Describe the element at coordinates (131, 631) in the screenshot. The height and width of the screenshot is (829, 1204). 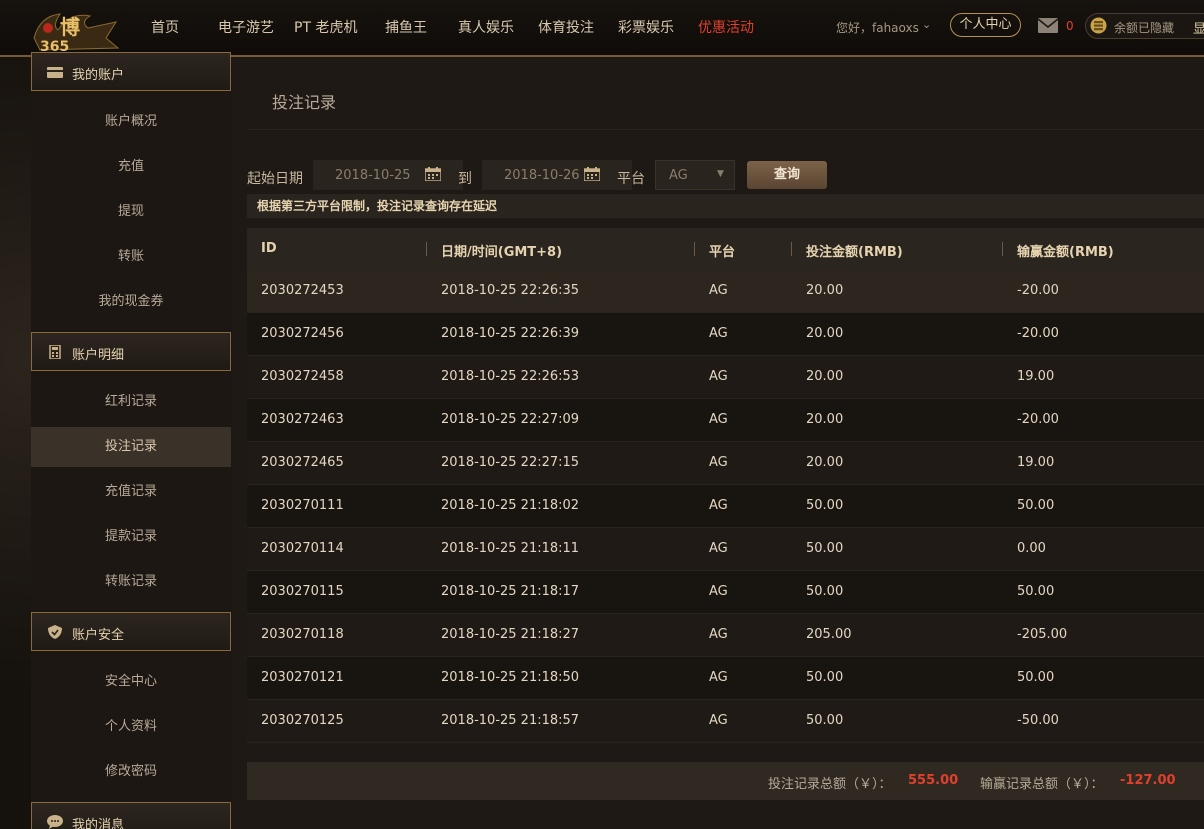
I see `sidebar-section-account-security: 账户安全` at that location.